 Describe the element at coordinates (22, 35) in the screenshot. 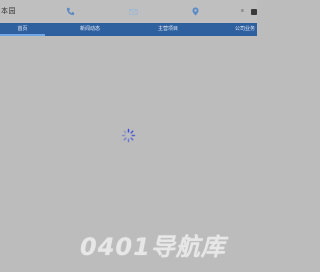

I see `nav-active-indicator` at that location.